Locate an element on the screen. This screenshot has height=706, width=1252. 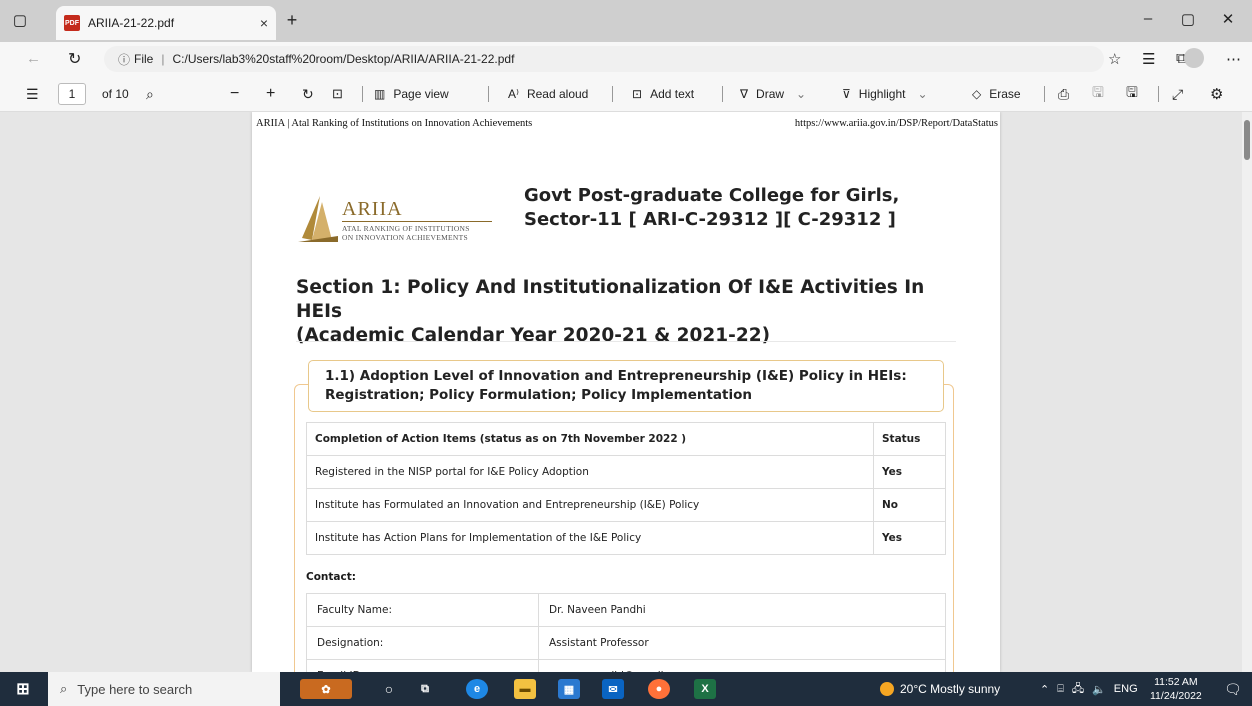
new-tab-button: + is located at coordinates (292, 20).